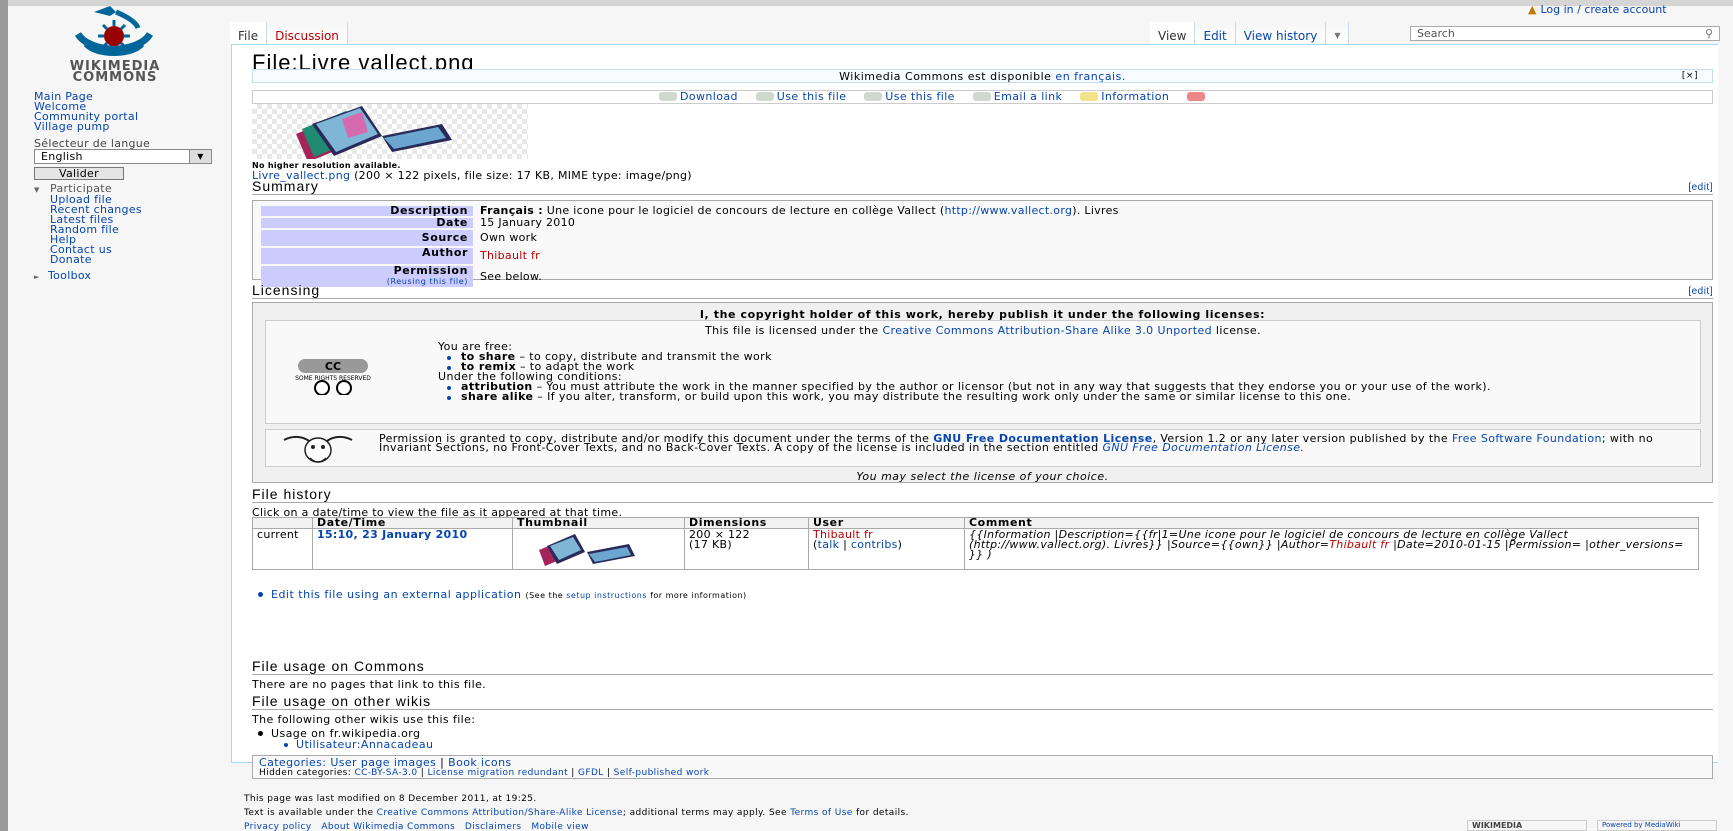 The image size is (1733, 831). What do you see at coordinates (364, 719) in the screenshot?
I see `other-wikis-text: The following other wikis use this file:` at bounding box center [364, 719].